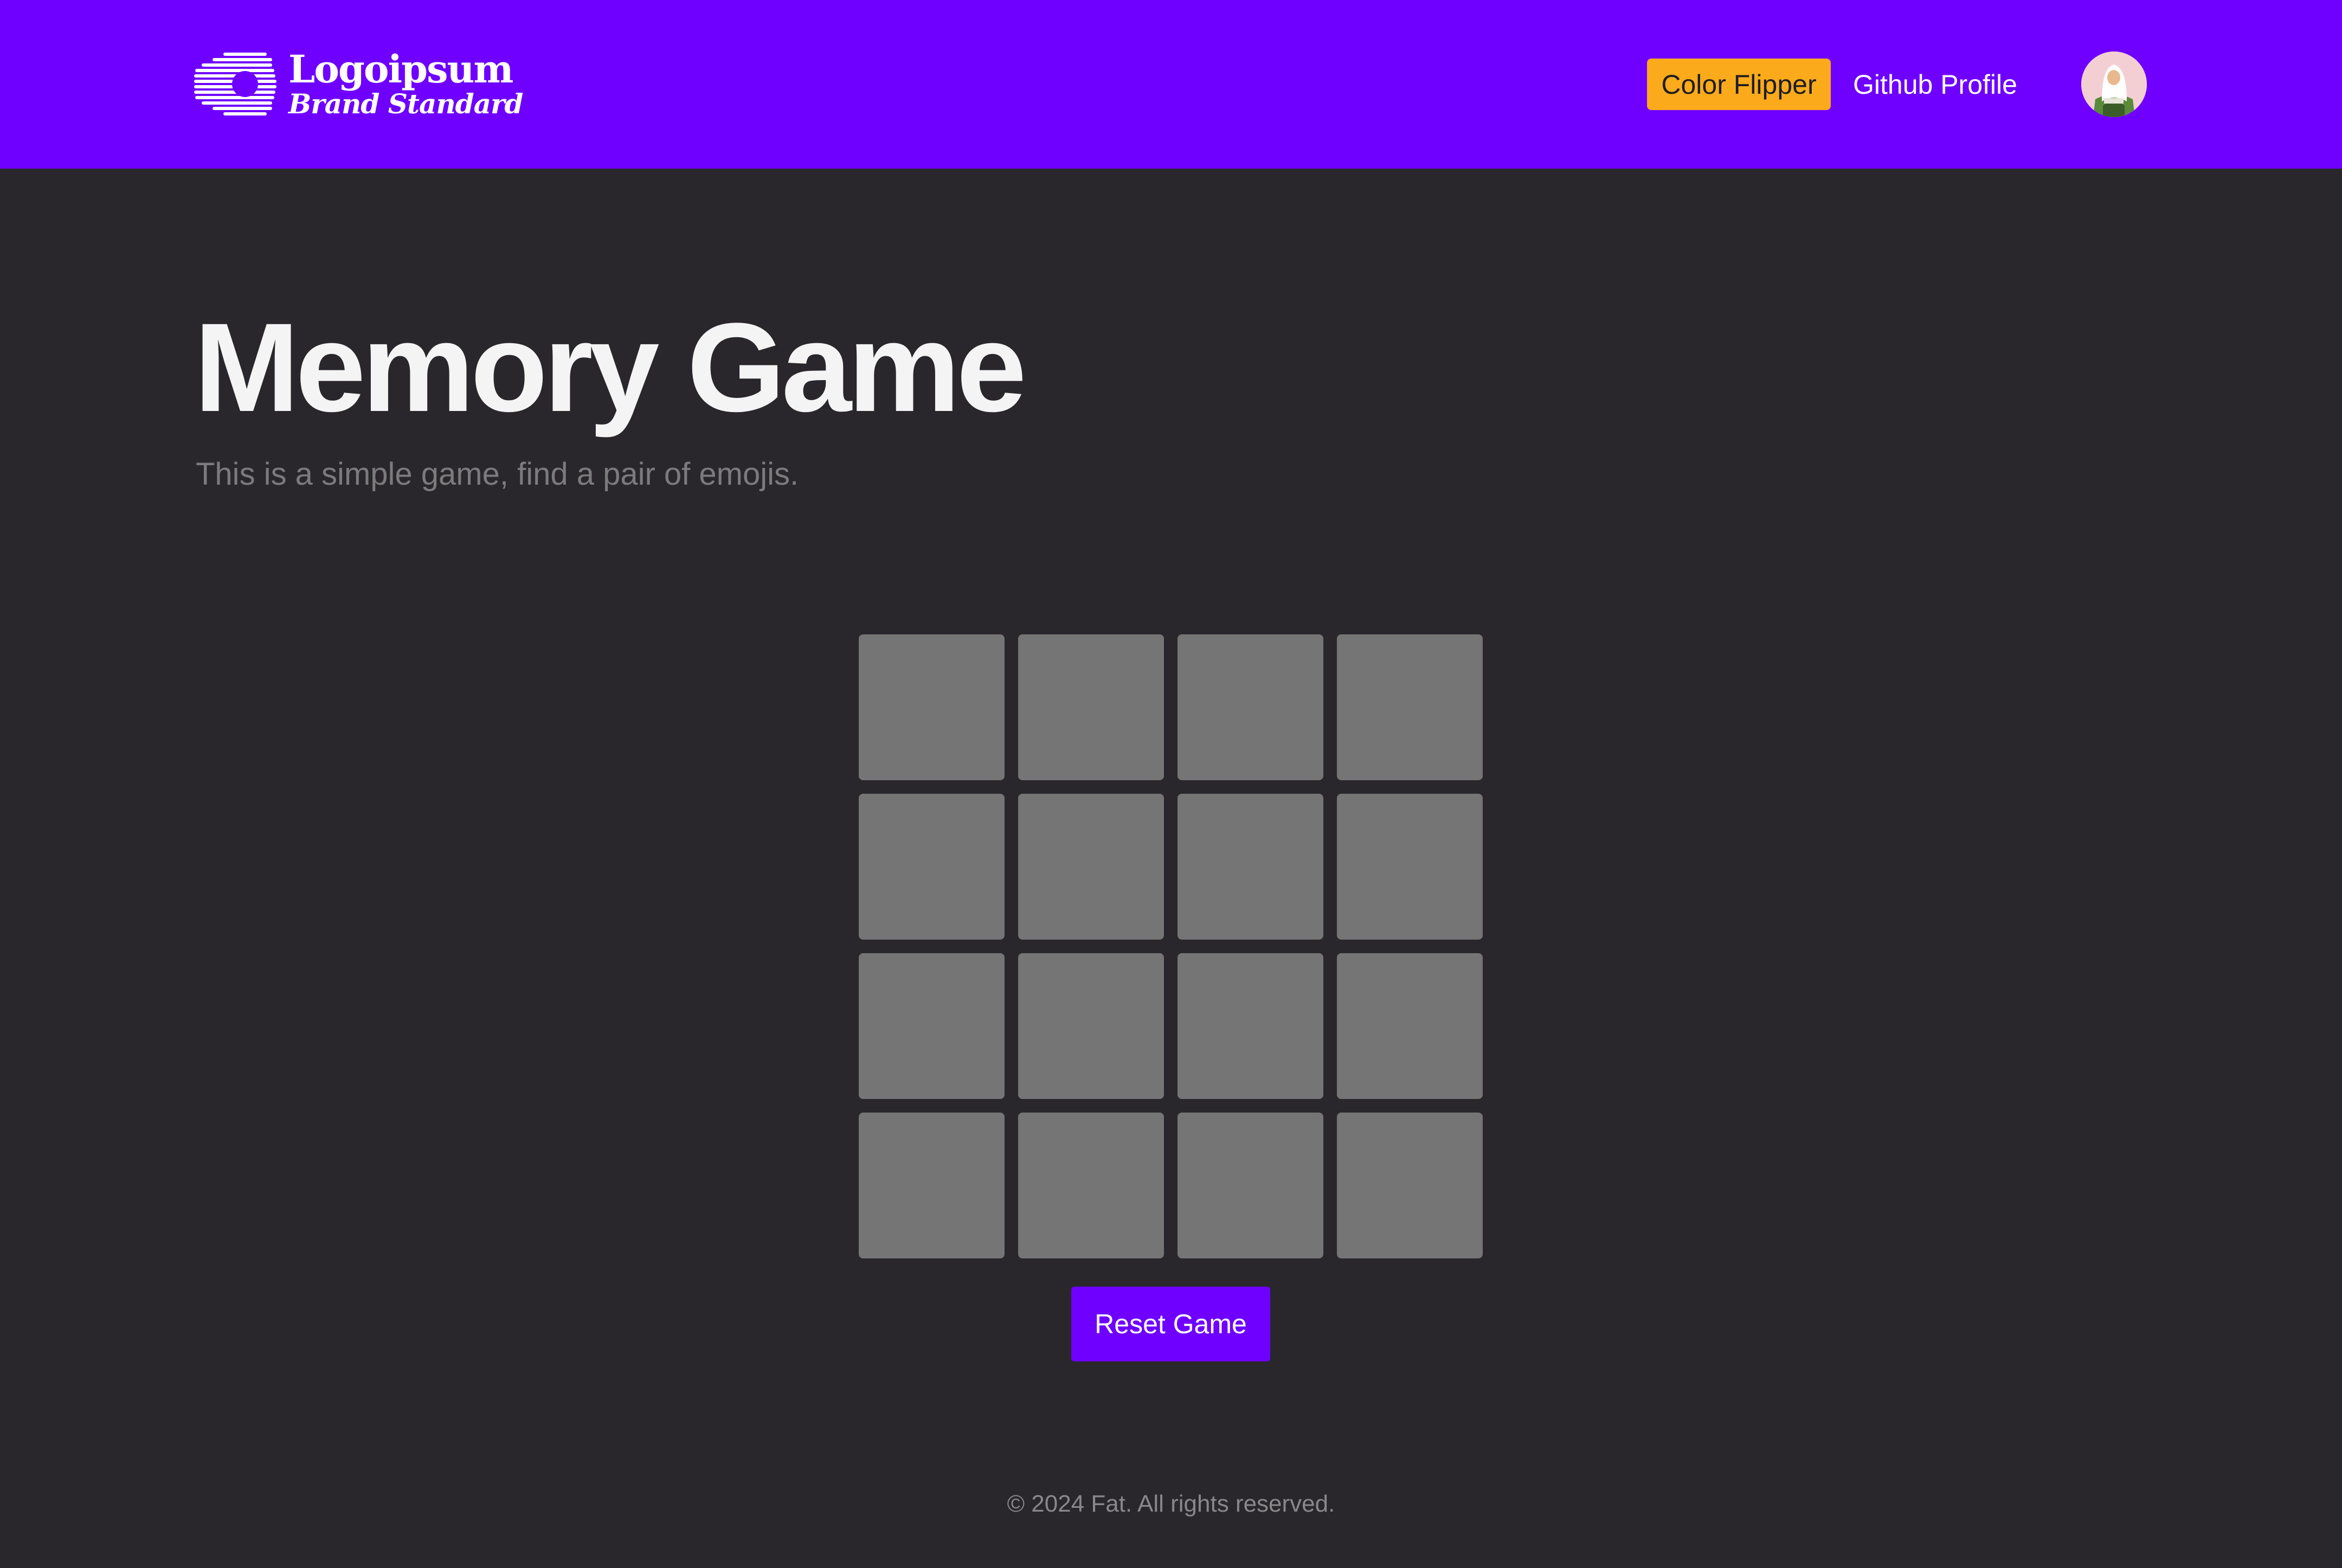  Describe the element at coordinates (235, 83) in the screenshot. I see `logo-mark-icon` at that location.